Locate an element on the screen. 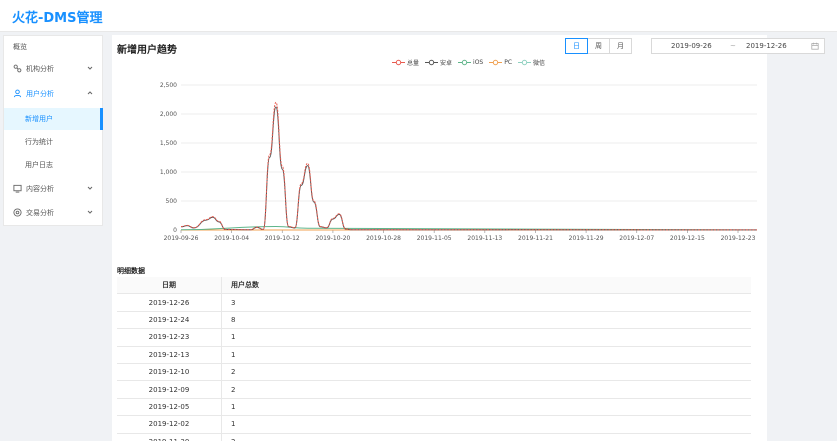  legend-label: 总量 is located at coordinates (413, 63).